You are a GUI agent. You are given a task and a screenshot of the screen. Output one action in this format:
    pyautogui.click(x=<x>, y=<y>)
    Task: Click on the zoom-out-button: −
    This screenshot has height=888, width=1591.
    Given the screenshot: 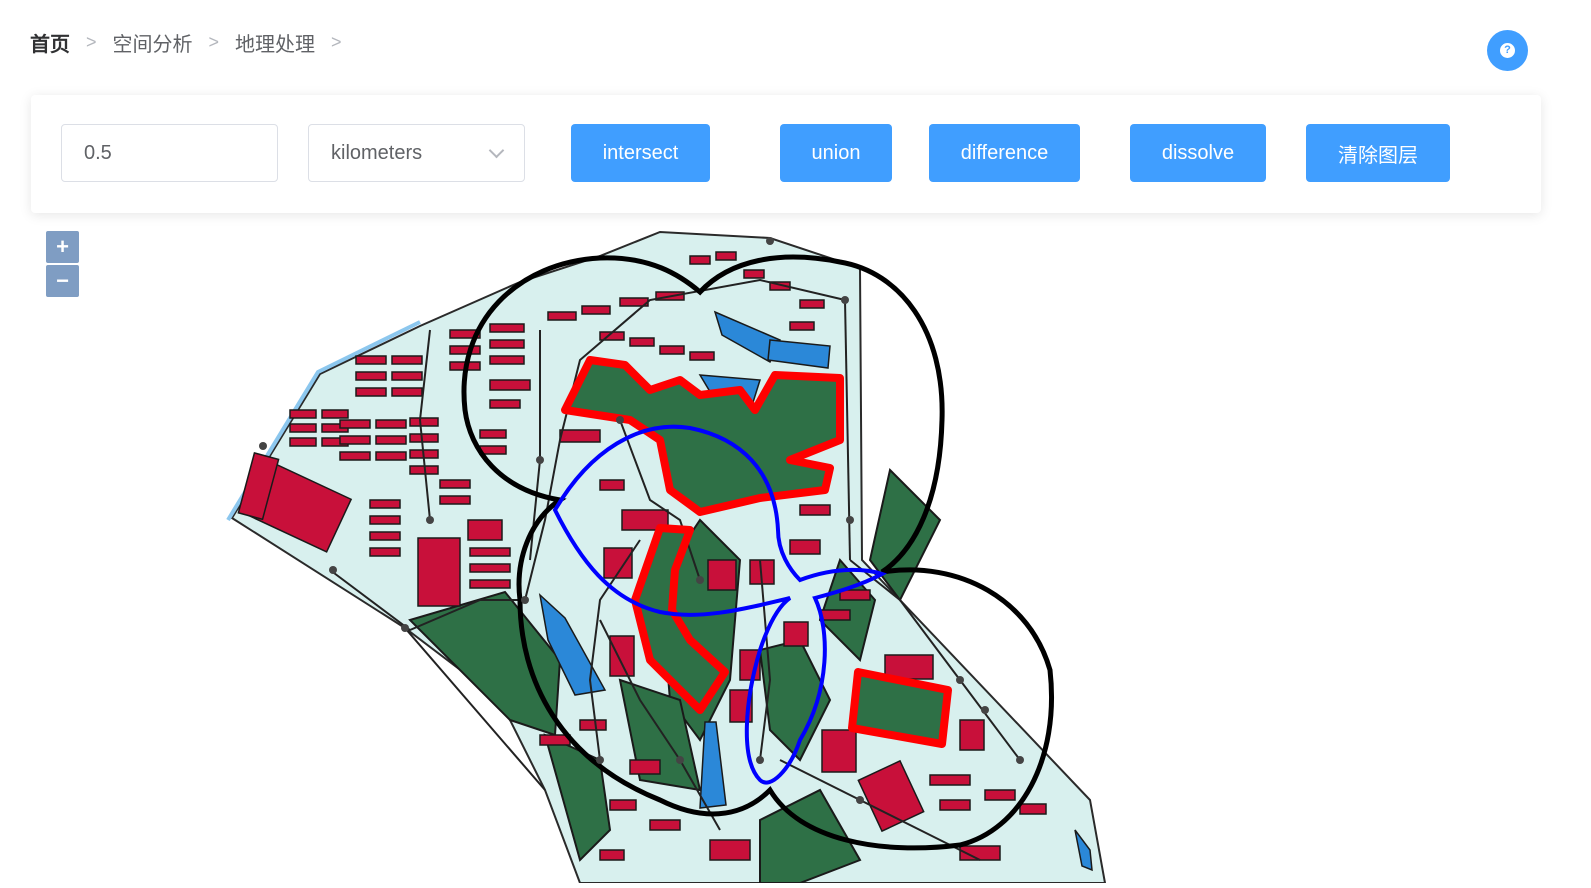 What is the action you would take?
    pyautogui.click(x=62, y=281)
    